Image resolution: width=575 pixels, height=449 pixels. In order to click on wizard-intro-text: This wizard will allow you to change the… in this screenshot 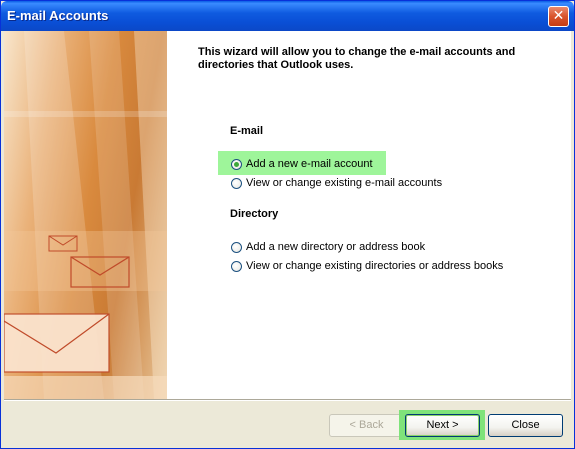, I will do `click(357, 58)`.